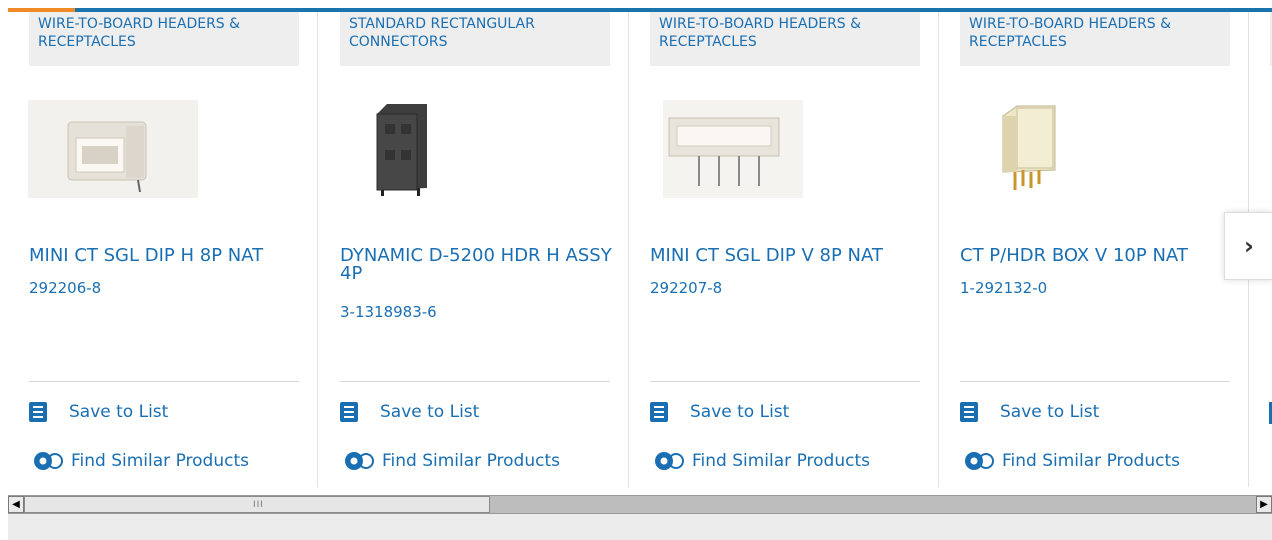  What do you see at coordinates (388, 312) in the screenshot?
I see `part-number-link: 3-1318983-6` at bounding box center [388, 312].